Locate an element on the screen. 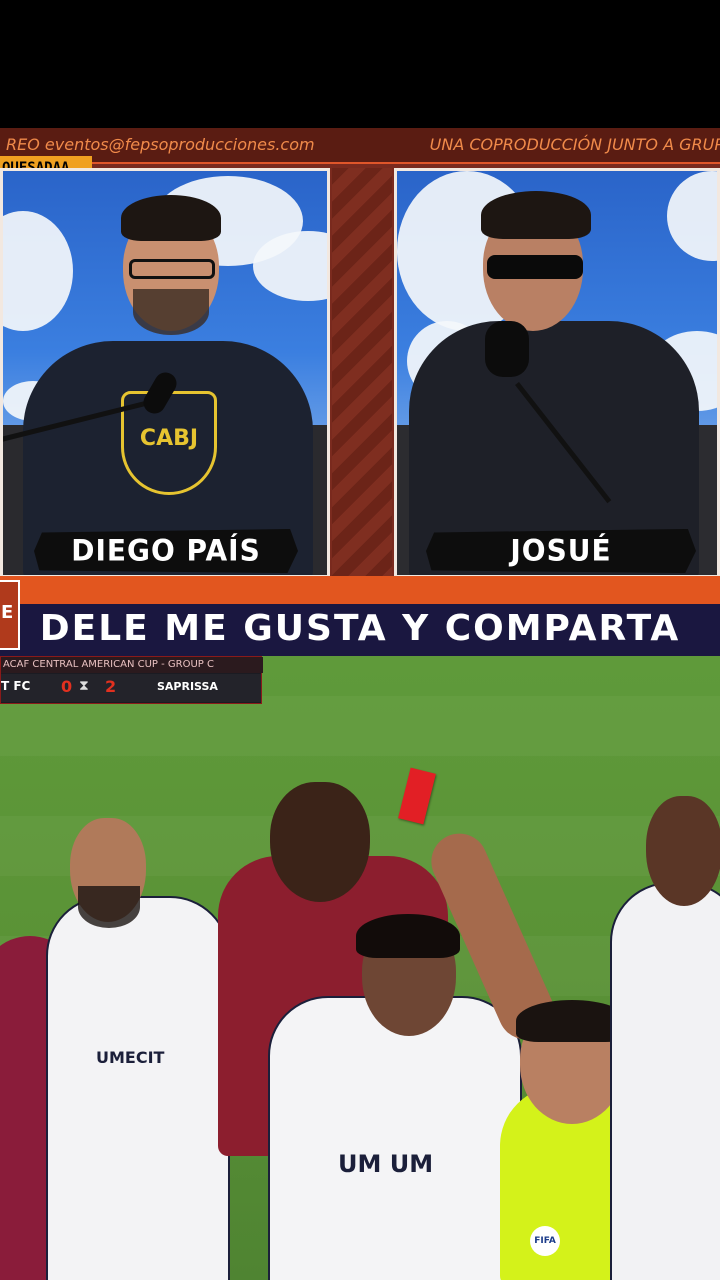 This screenshot has width=720, height=1280. host-josue is located at coordinates (557, 373).